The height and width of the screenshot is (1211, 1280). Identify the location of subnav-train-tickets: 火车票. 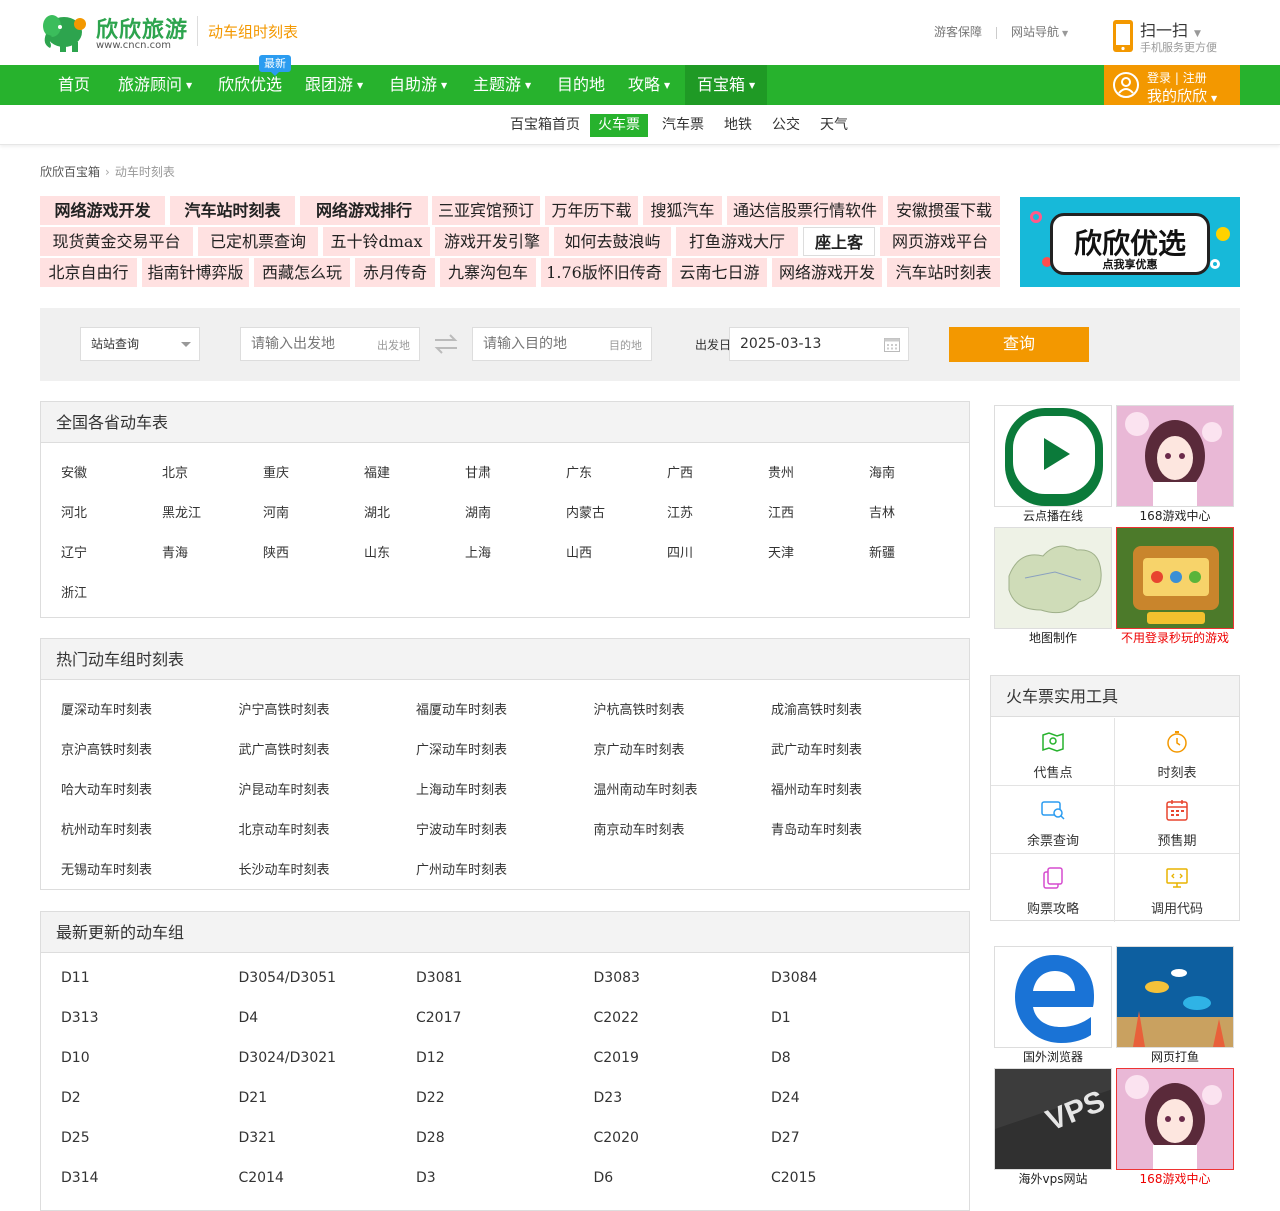
(619, 125).